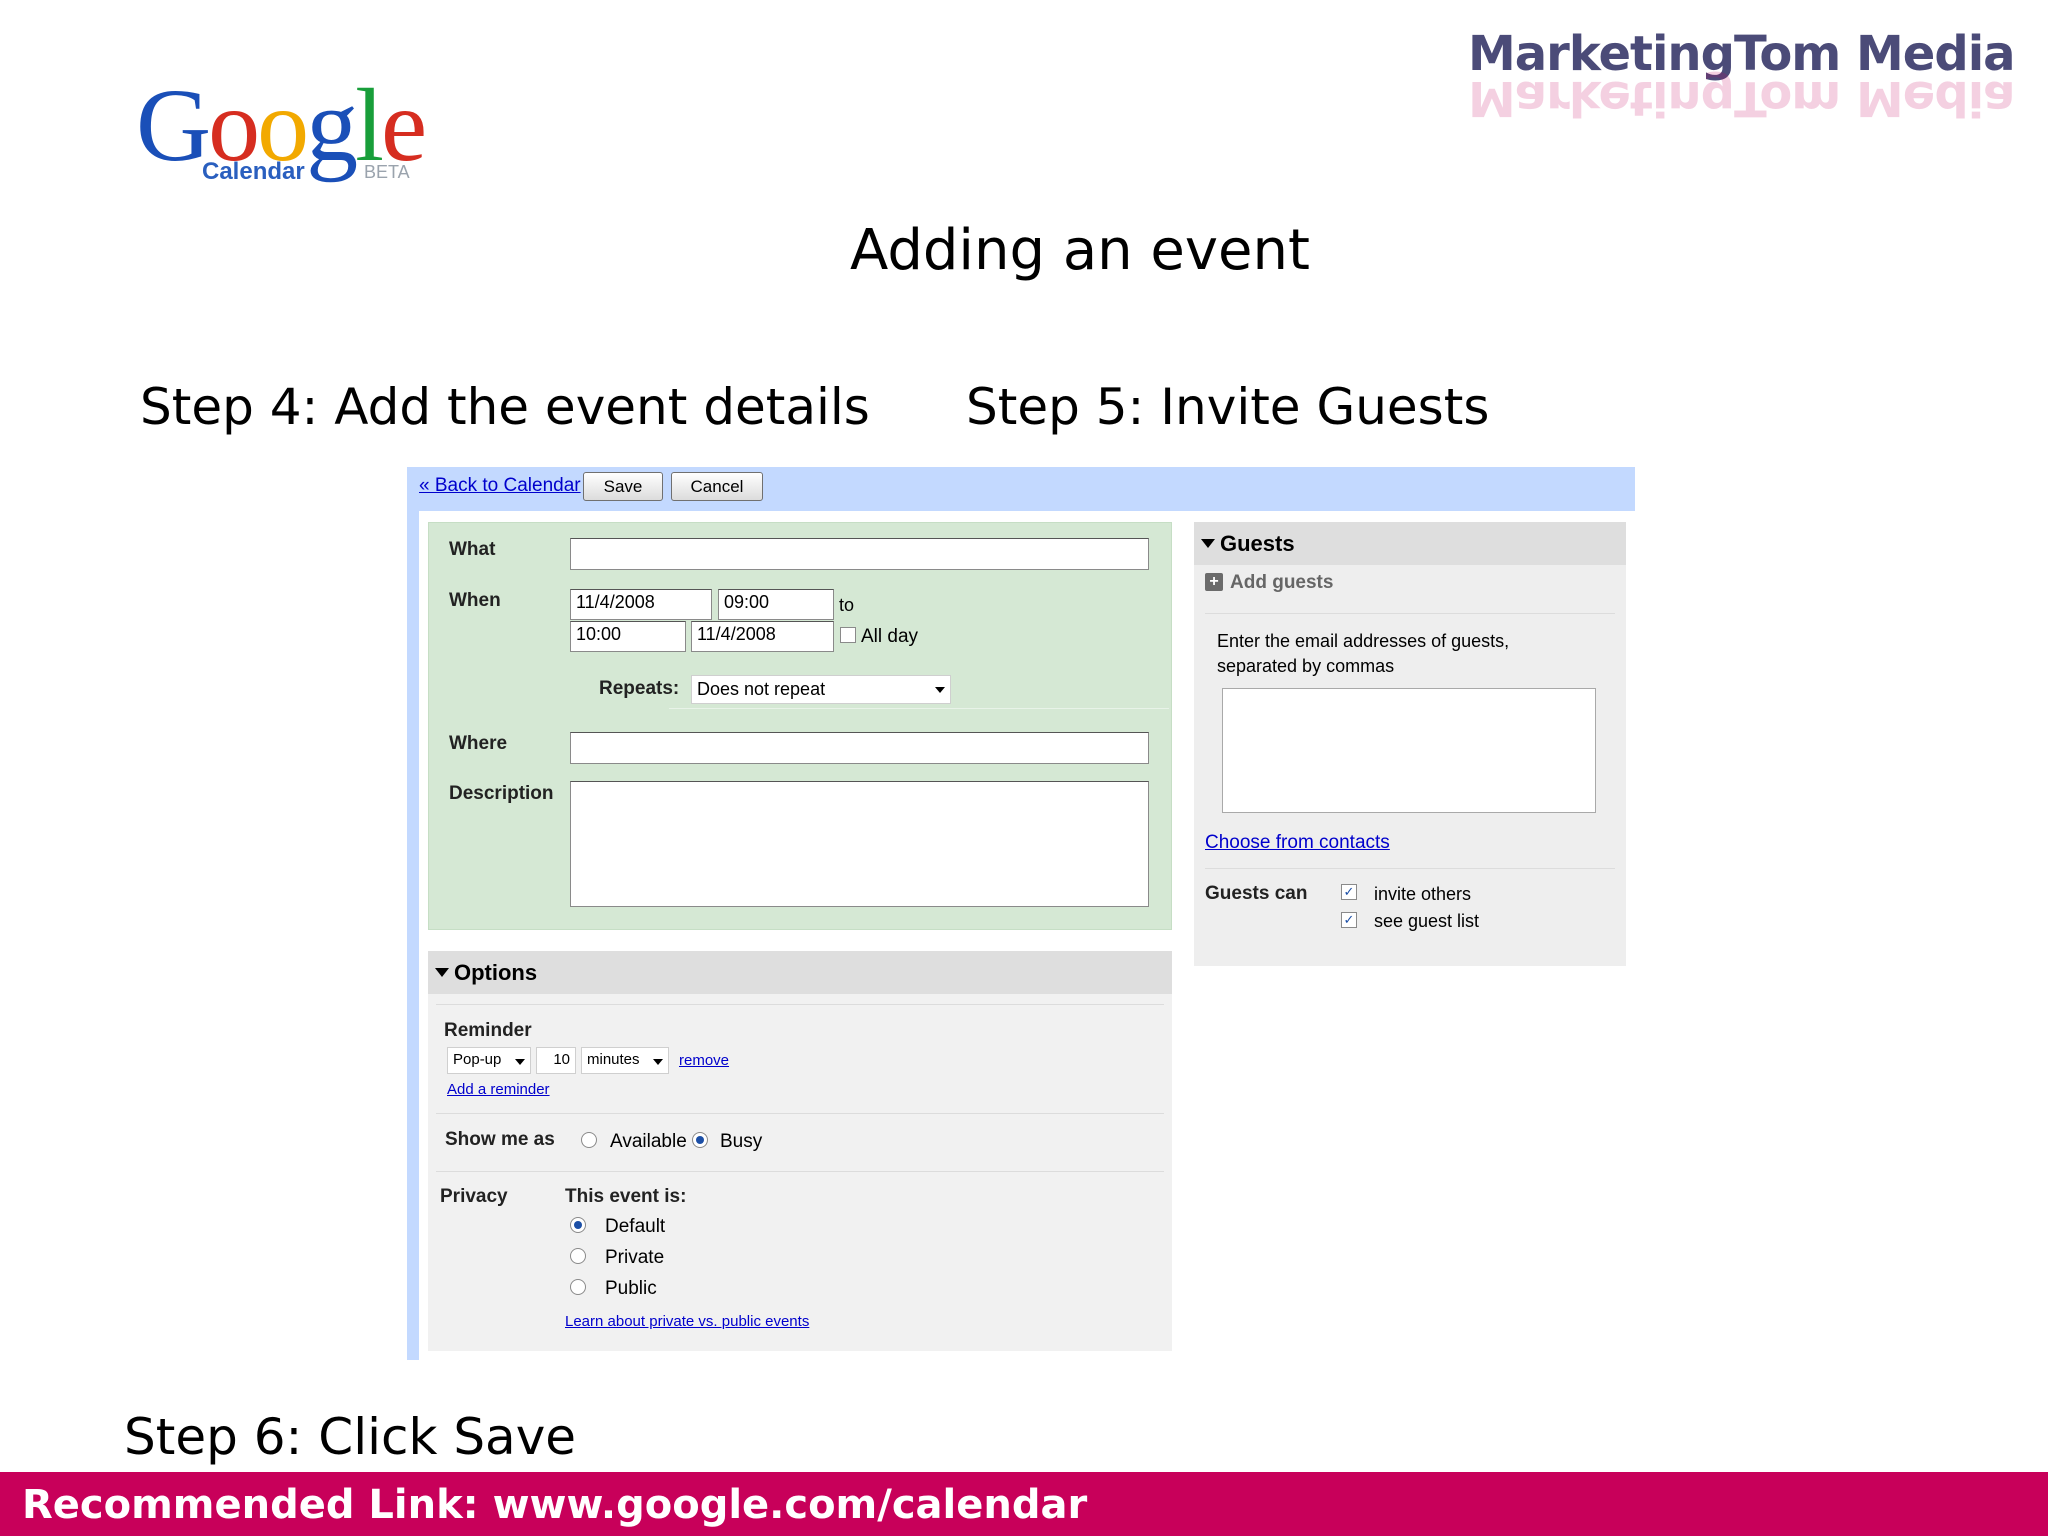 Image resolution: width=2048 pixels, height=1536 pixels. What do you see at coordinates (890, 636) in the screenshot?
I see `all-day-label: All day` at bounding box center [890, 636].